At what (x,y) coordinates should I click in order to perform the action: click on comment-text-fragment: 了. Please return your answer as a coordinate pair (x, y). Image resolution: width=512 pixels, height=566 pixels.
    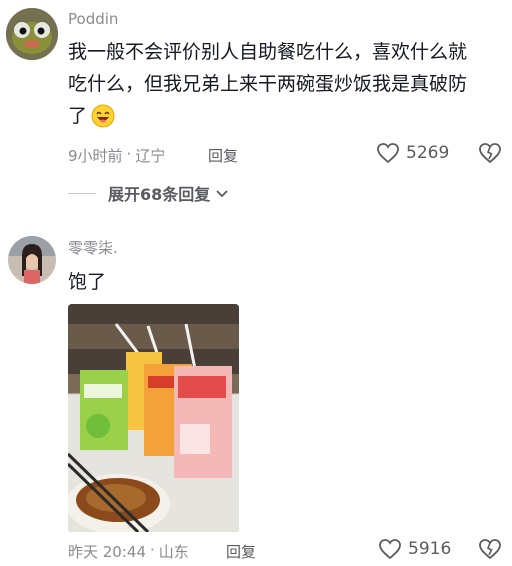
    Looking at the image, I should click on (78, 116).